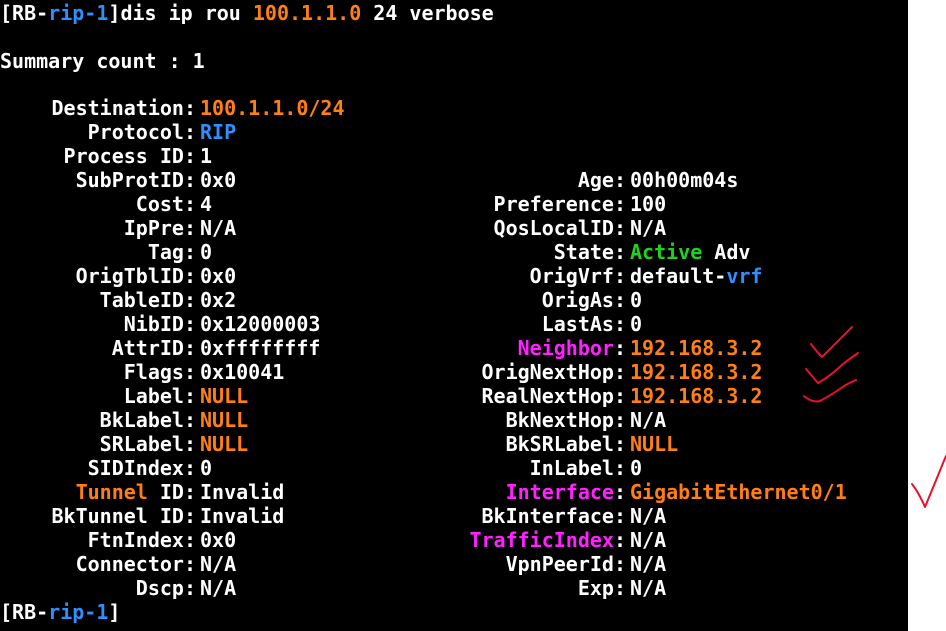 Image resolution: width=946 pixels, height=631 pixels. What do you see at coordinates (218, 300) in the screenshot?
I see `tableid-value: 0x2` at bounding box center [218, 300].